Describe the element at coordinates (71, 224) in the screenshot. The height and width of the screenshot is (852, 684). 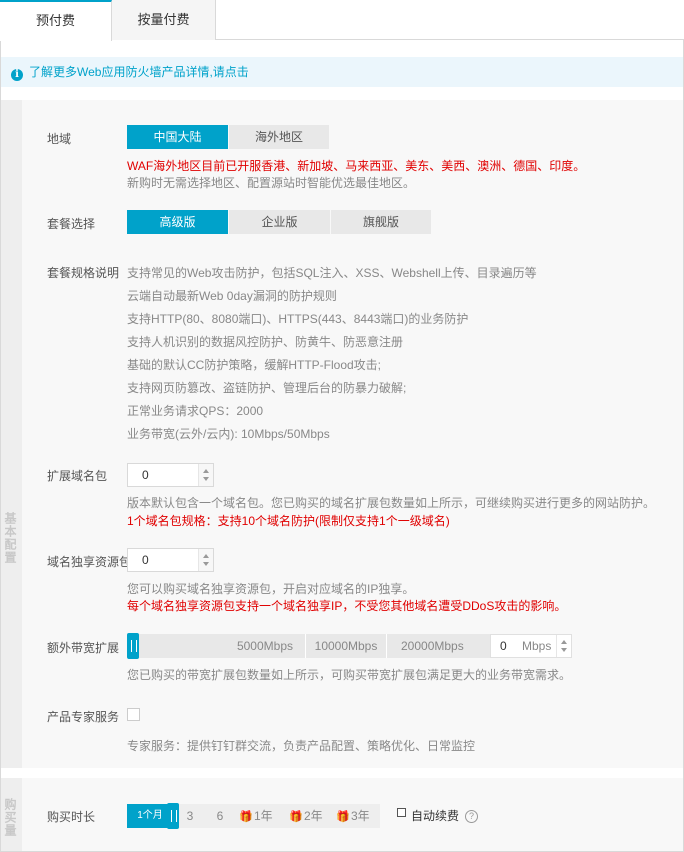
I see `package-label: 套餐选择` at that location.